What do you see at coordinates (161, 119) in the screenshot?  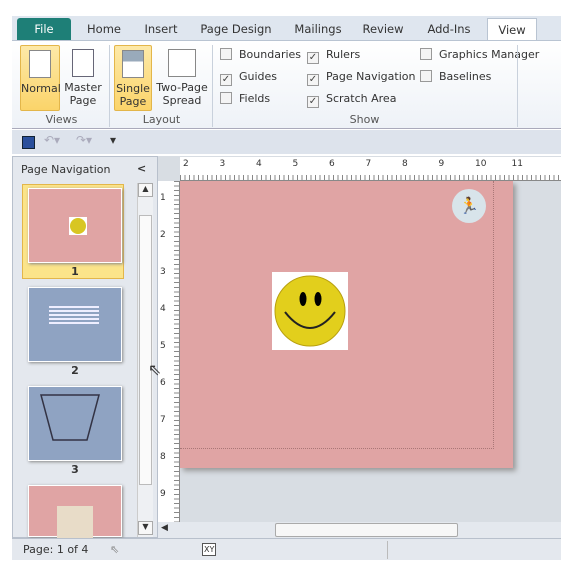 I see `layout-group-label: Layout` at bounding box center [161, 119].